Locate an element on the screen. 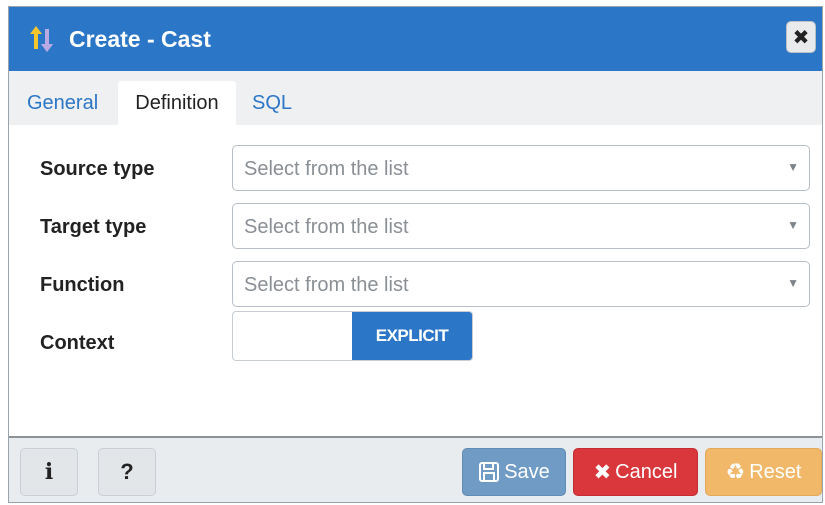 Image resolution: width=825 pixels, height=505 pixels. context-toggle-value: EXPLICIT is located at coordinates (412, 336).